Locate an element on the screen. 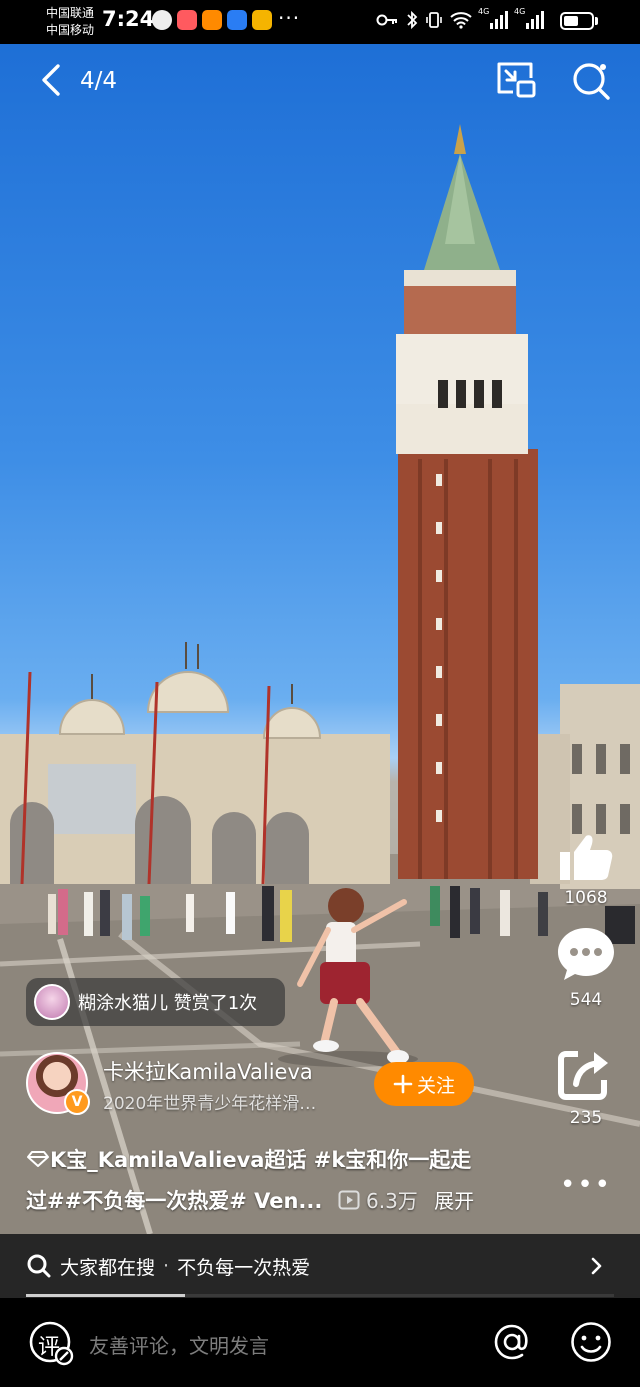 The width and height of the screenshot is (640, 1387). at-mention-icon is located at coordinates (511, 1342).